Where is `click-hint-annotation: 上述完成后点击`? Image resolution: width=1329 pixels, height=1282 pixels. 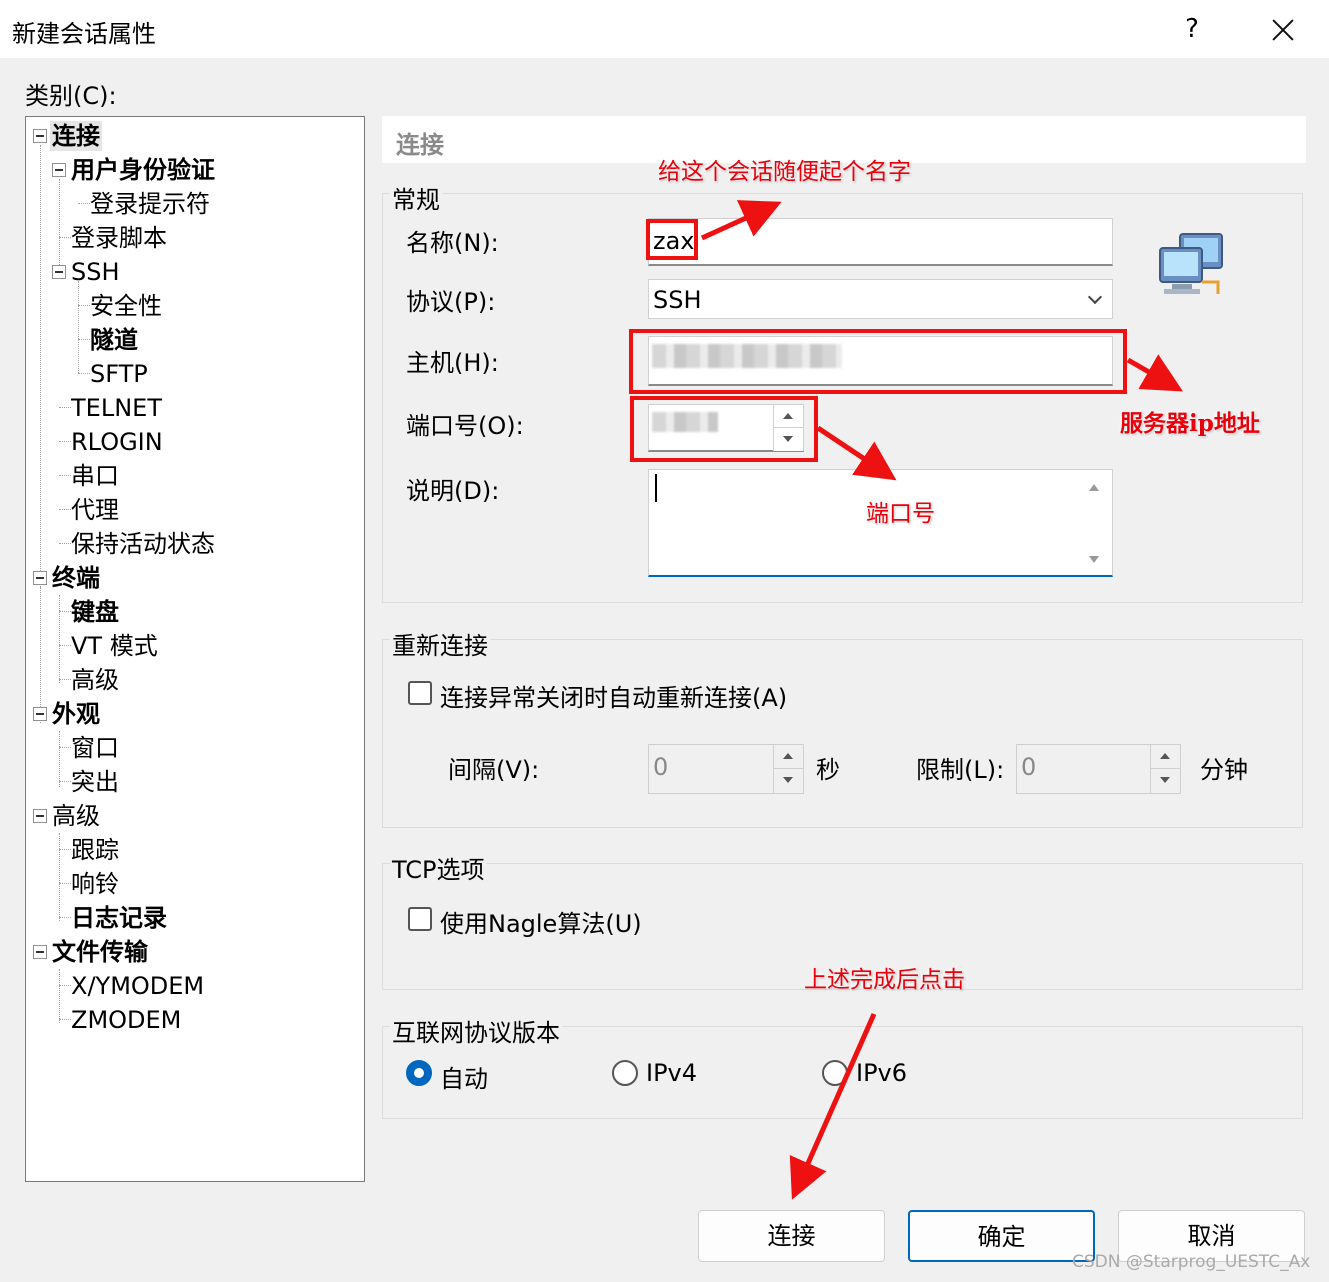
click-hint-annotation: 上述完成后点击 is located at coordinates (884, 980).